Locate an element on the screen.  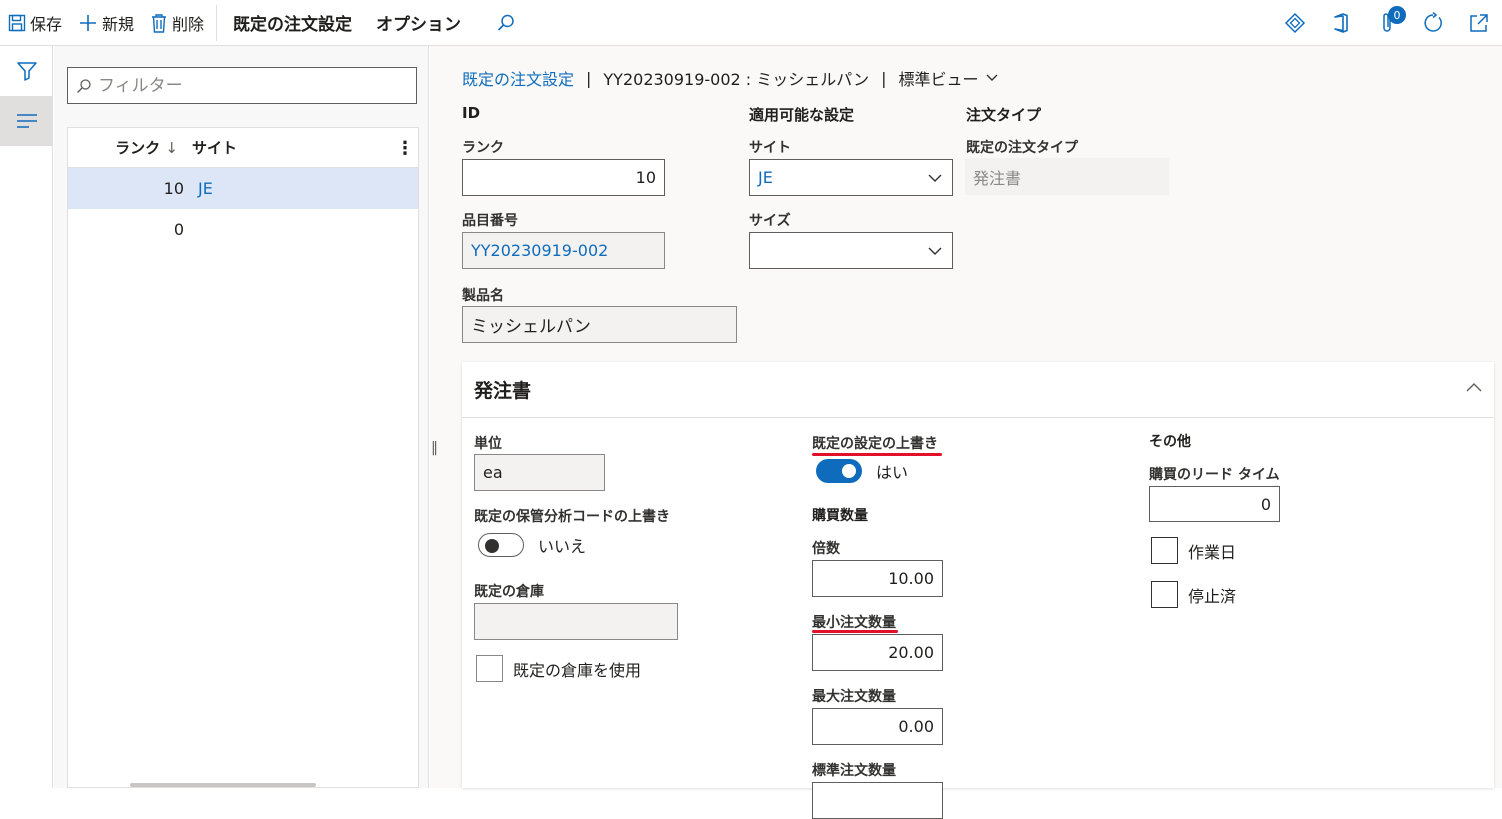
max-order-qty-input: 0.00 is located at coordinates (877, 726).